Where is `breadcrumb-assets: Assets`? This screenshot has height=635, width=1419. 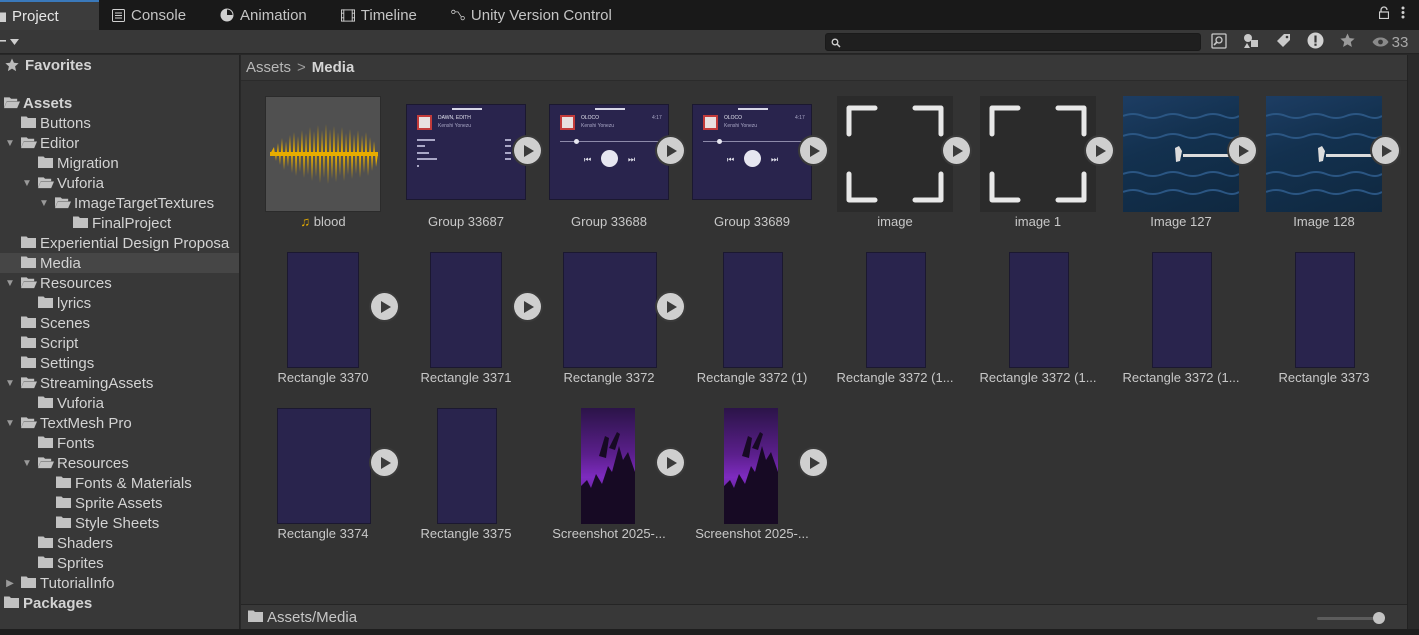 breadcrumb-assets: Assets is located at coordinates (268, 67).